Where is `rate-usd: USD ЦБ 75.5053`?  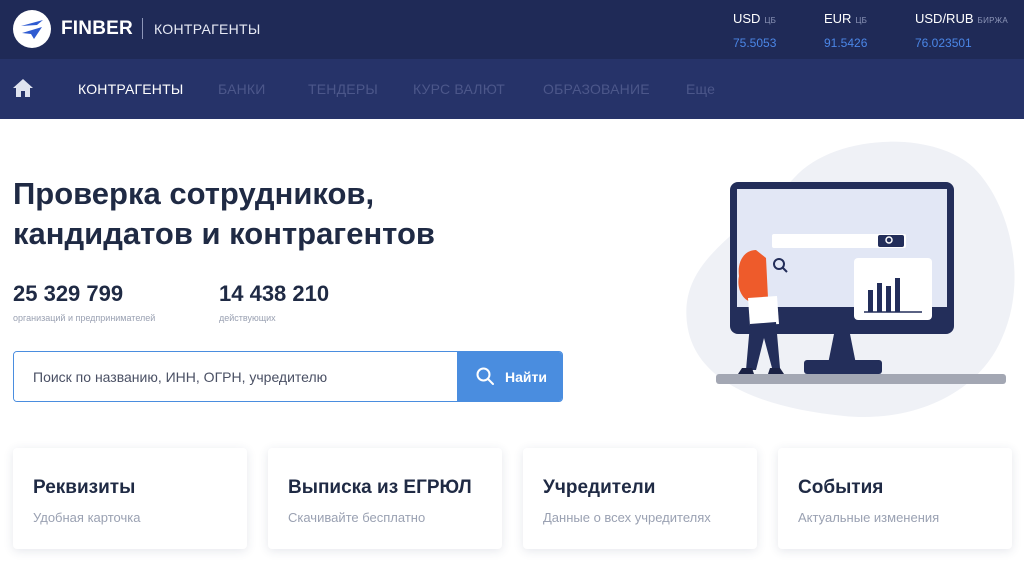
rate-usd: USD ЦБ 75.5053 is located at coordinates (754, 30).